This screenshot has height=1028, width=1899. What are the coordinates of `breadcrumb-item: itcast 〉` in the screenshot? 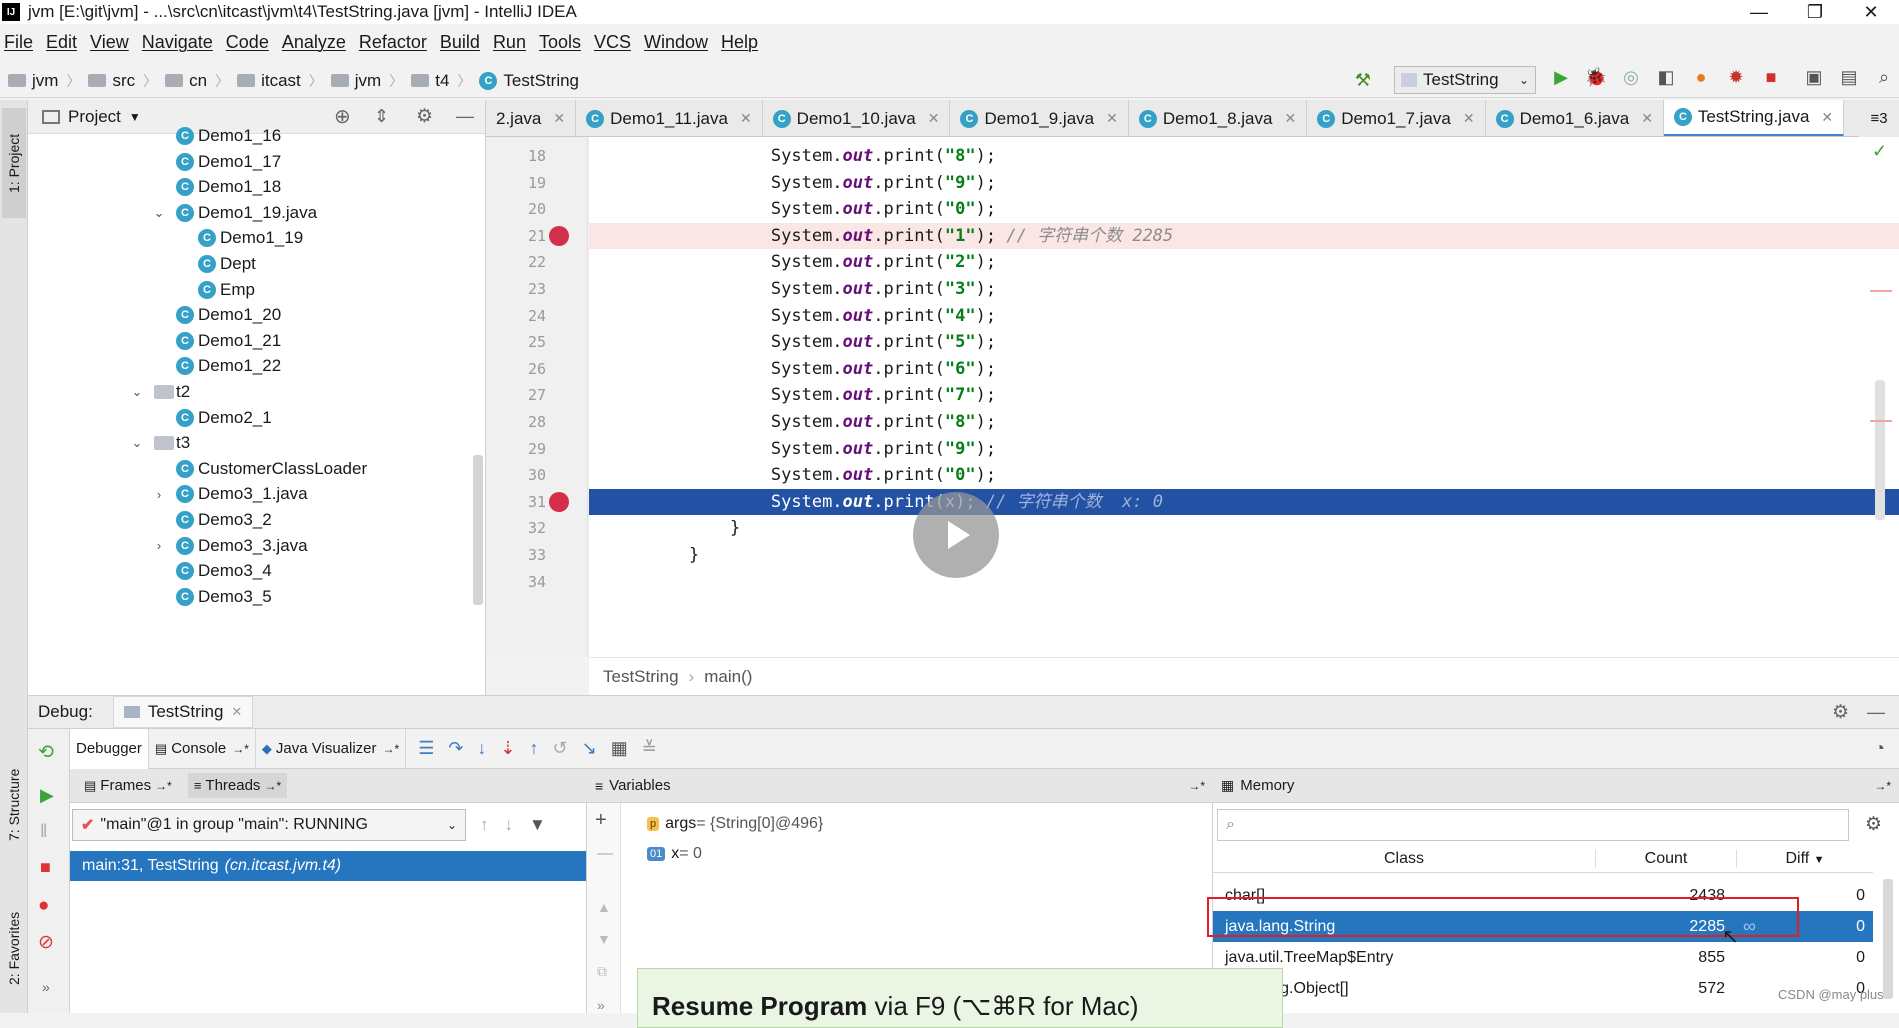 It's located at (280, 81).